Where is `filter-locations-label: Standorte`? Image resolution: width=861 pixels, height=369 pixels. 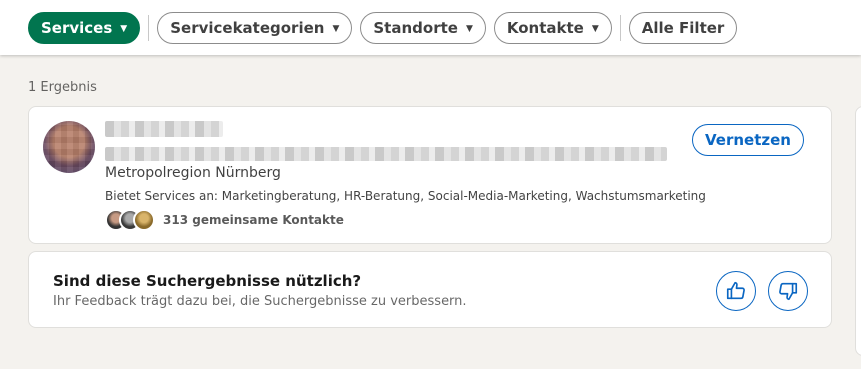
filter-locations-label: Standorte is located at coordinates (415, 27).